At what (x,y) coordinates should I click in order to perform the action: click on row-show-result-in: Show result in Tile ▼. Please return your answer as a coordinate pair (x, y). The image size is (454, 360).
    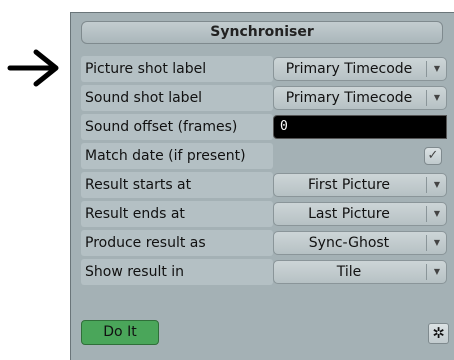
    Looking at the image, I should click on (264, 272).